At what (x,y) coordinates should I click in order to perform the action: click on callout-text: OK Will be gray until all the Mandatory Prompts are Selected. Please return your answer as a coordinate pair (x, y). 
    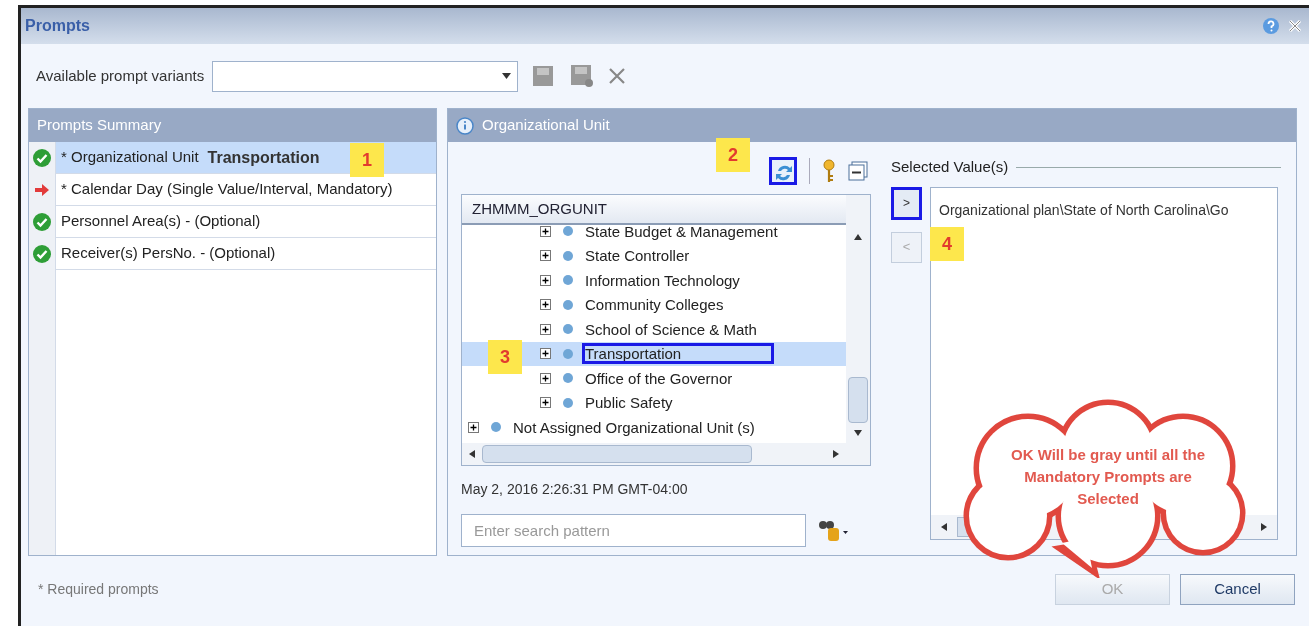
    Looking at the image, I should click on (1108, 477).